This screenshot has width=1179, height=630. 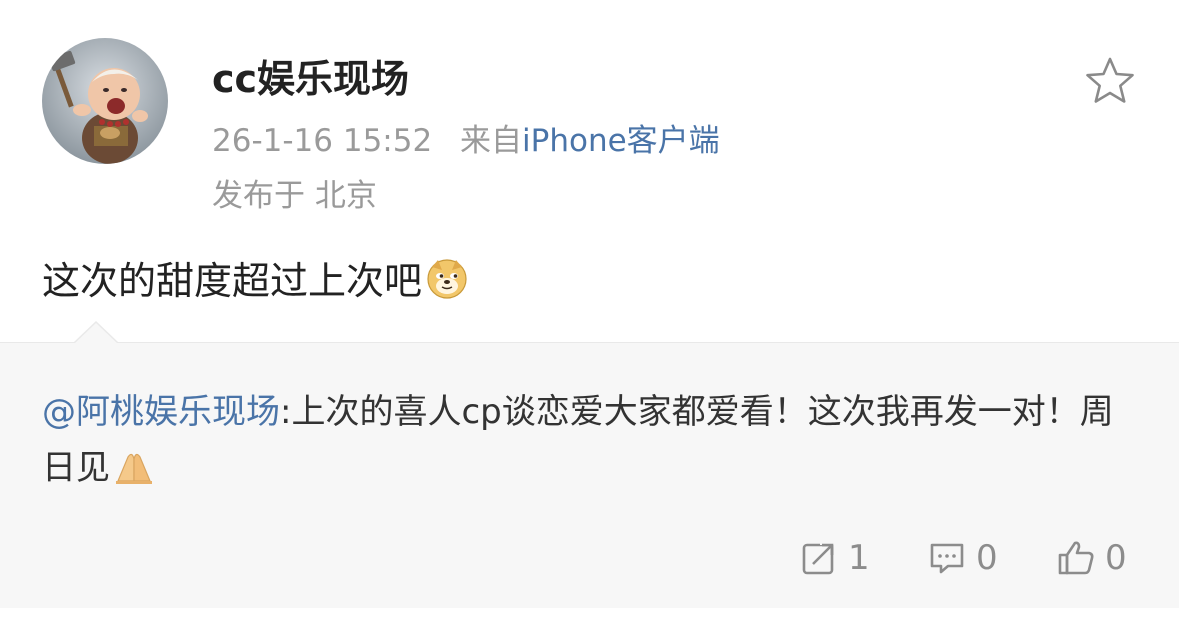 I want to click on source-prefix: 来自, so click(x=491, y=141).